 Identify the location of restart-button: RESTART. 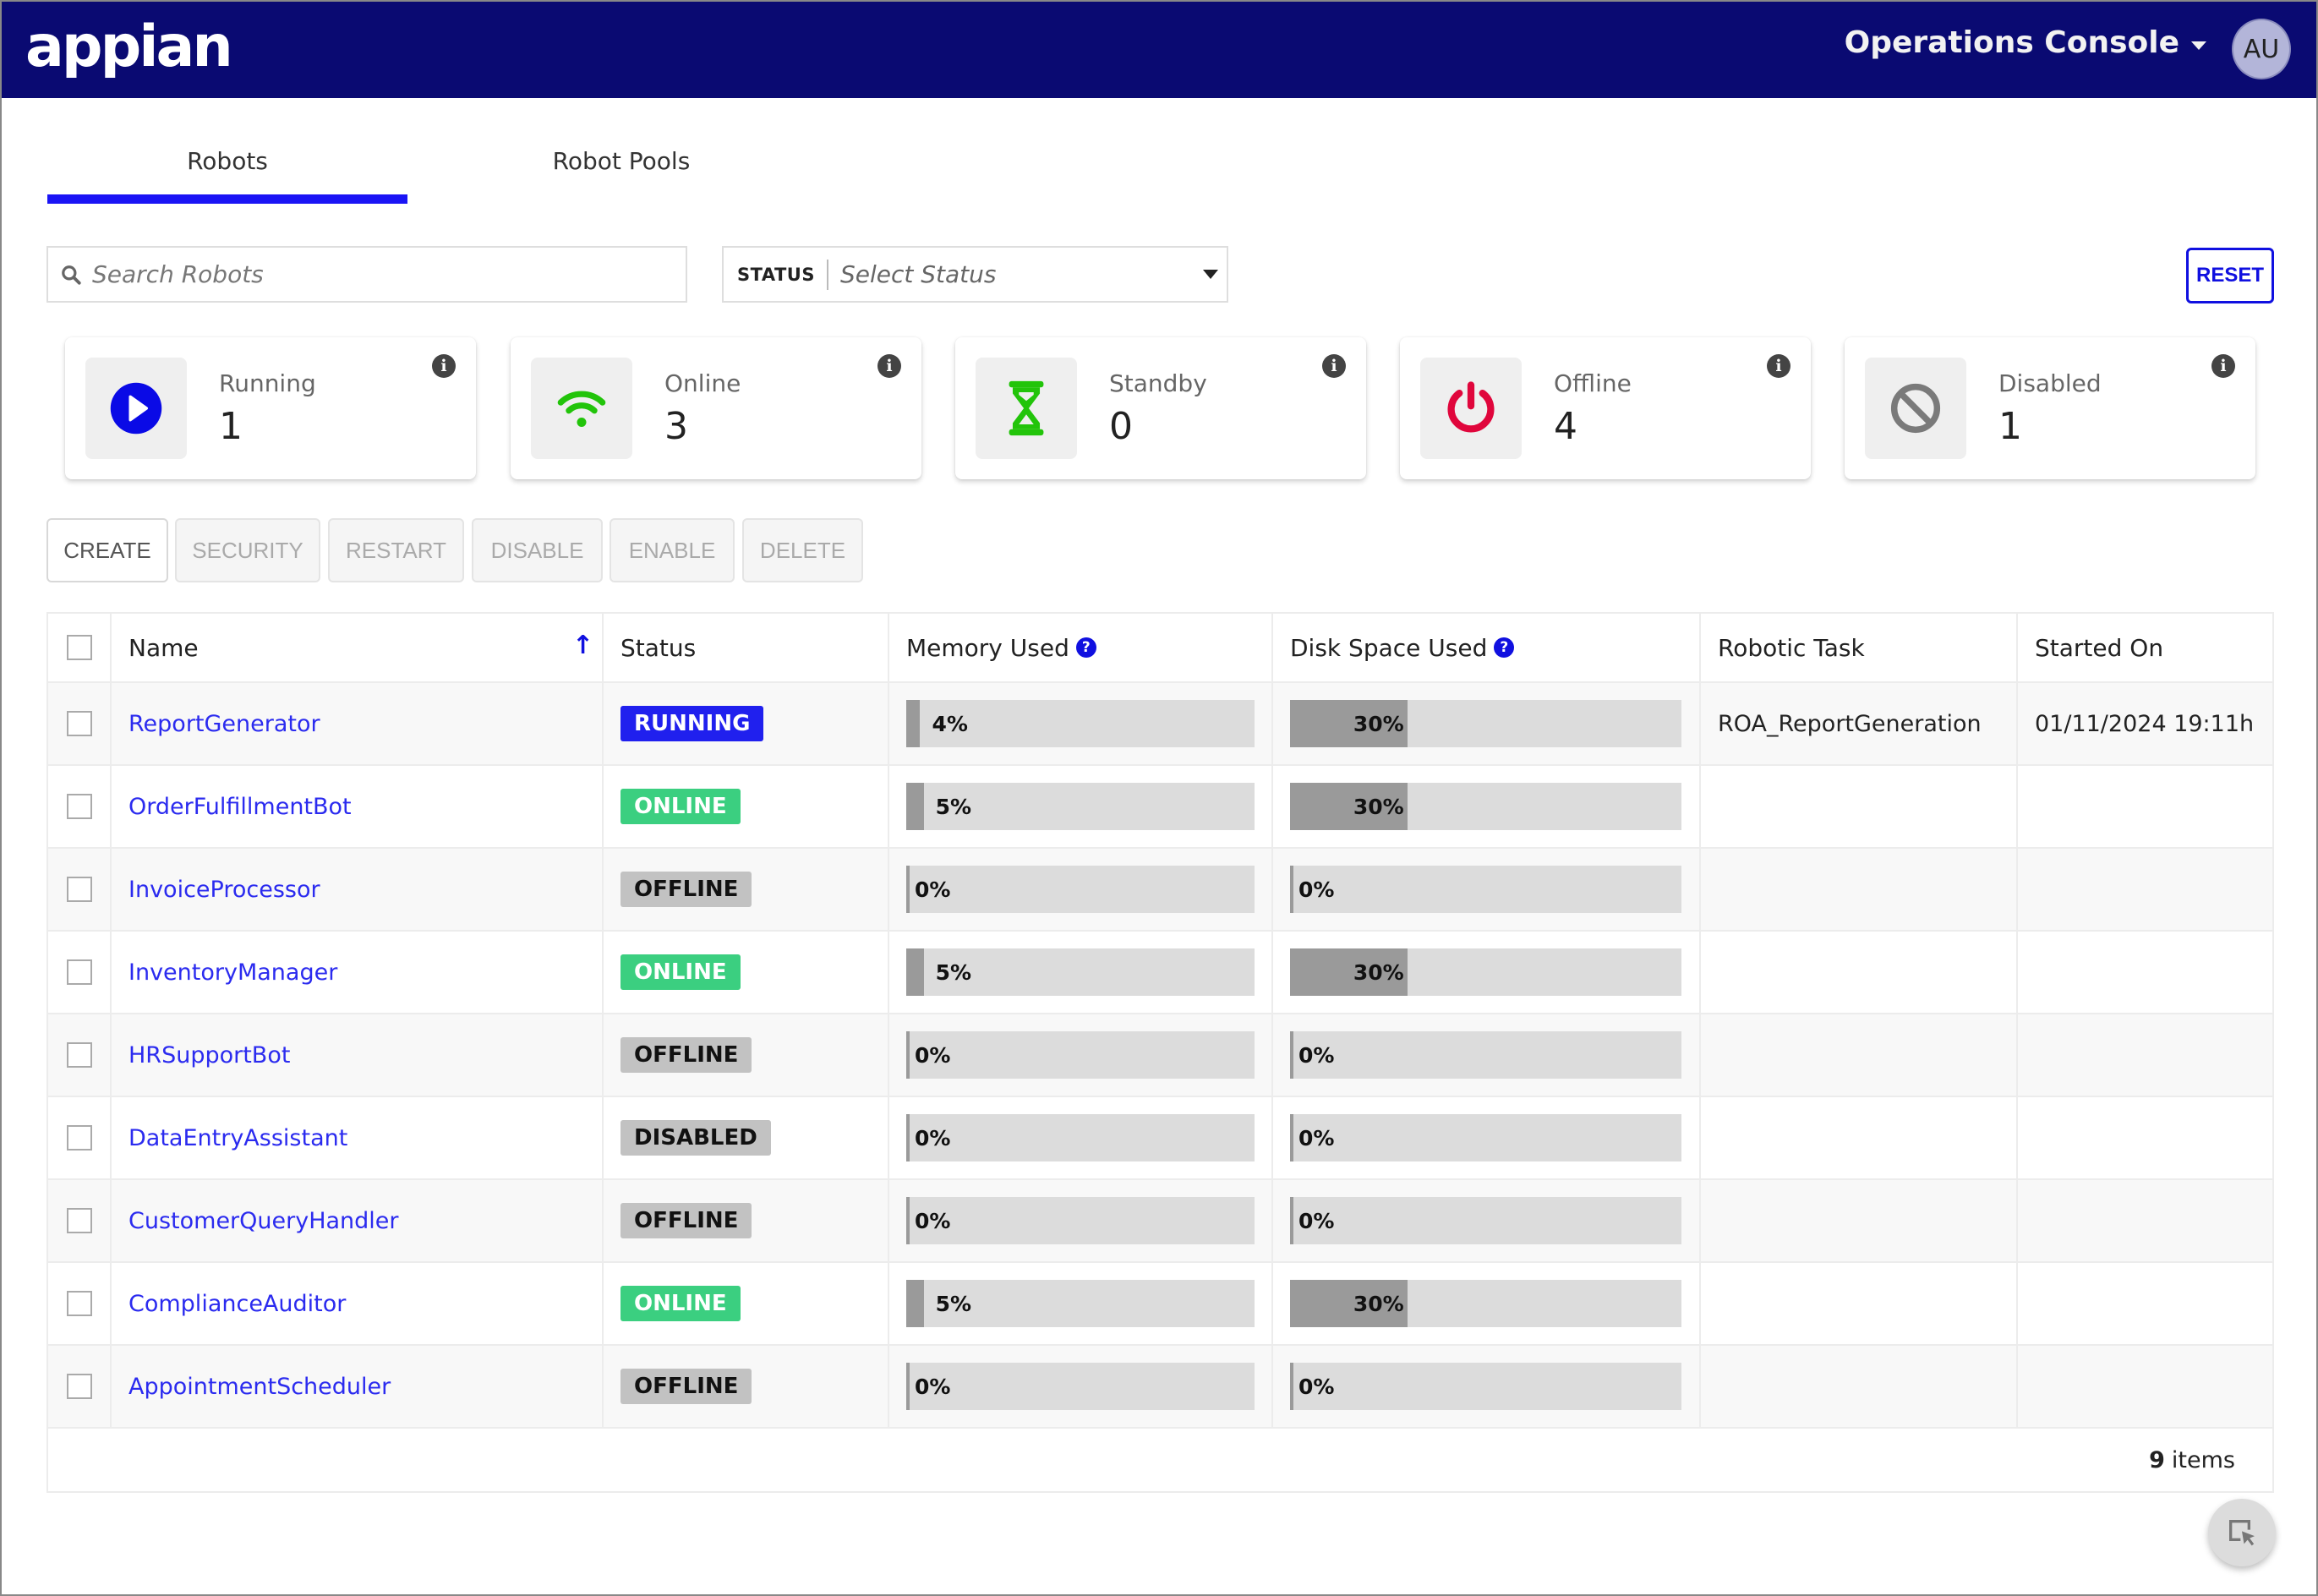
(396, 550).